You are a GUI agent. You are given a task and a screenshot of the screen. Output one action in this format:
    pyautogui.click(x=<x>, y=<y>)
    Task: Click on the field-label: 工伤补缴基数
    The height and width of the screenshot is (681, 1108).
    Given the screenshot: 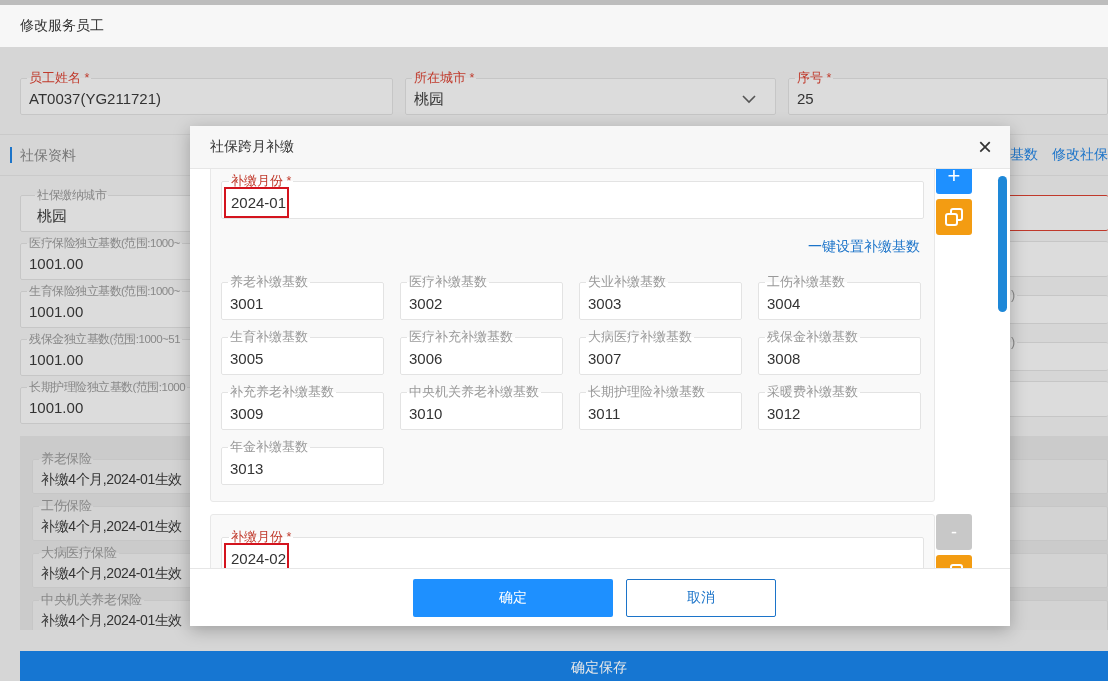 What is the action you would take?
    pyautogui.click(x=806, y=282)
    